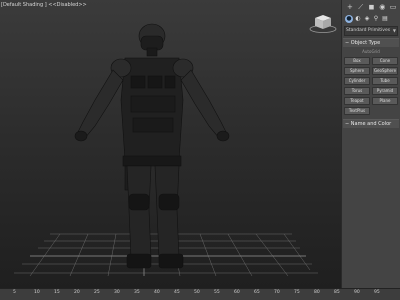 This screenshot has width=400, height=300. What do you see at coordinates (385, 91) in the screenshot?
I see `pyramid-button: Pyramid` at bounding box center [385, 91].